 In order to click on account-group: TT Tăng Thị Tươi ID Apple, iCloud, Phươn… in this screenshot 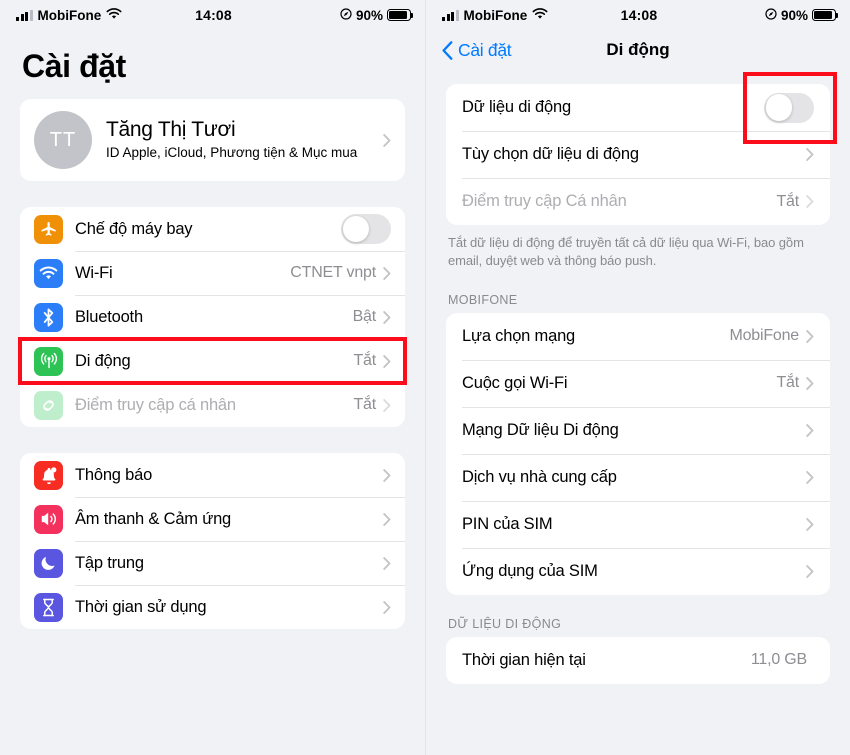, I will do `click(212, 140)`.